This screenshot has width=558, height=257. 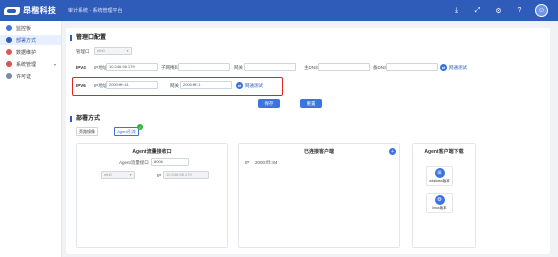 What do you see at coordinates (519, 10) in the screenshot?
I see `help-icon: ?` at bounding box center [519, 10].